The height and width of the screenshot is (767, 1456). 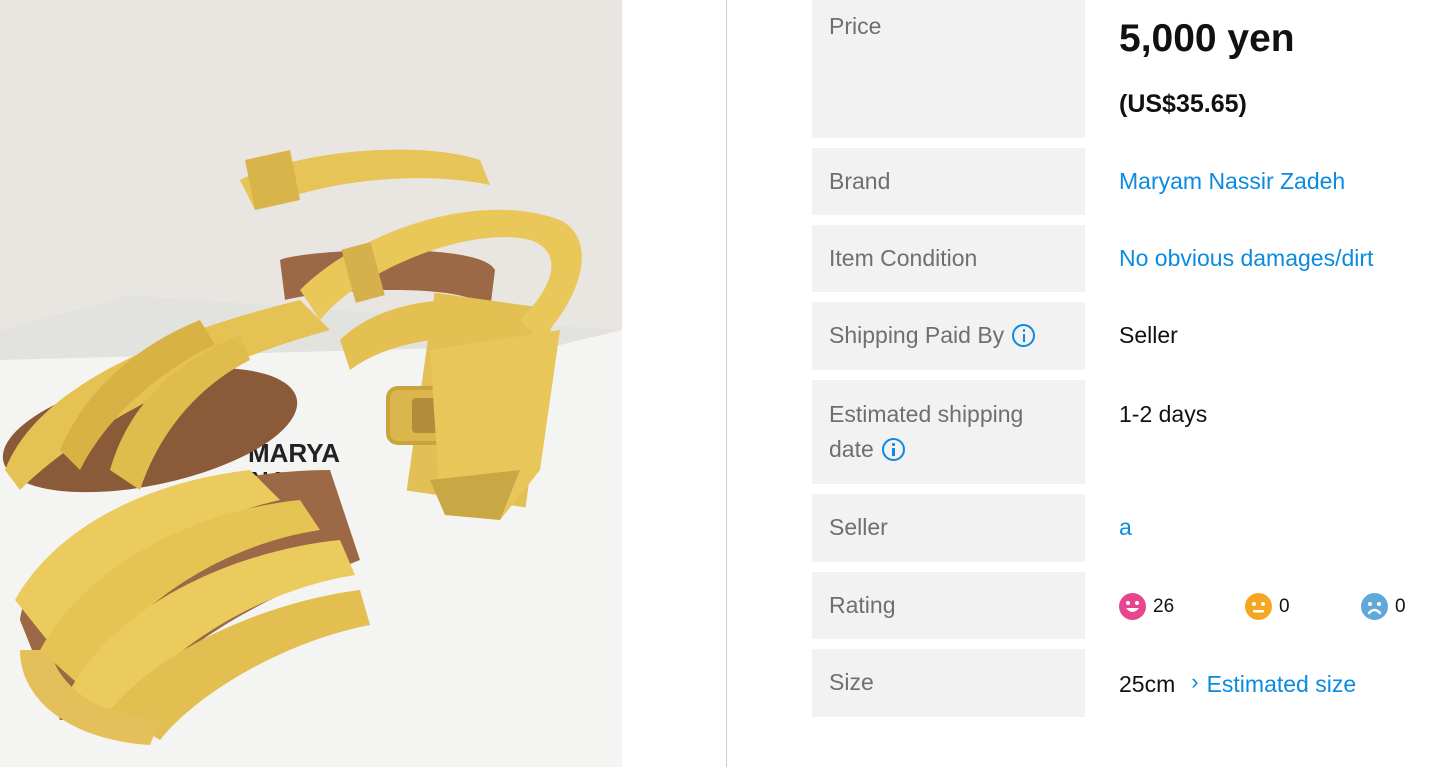 What do you see at coordinates (1287, 69) in the screenshot?
I see `price-value: 5,000 yen (US$35.65)` at bounding box center [1287, 69].